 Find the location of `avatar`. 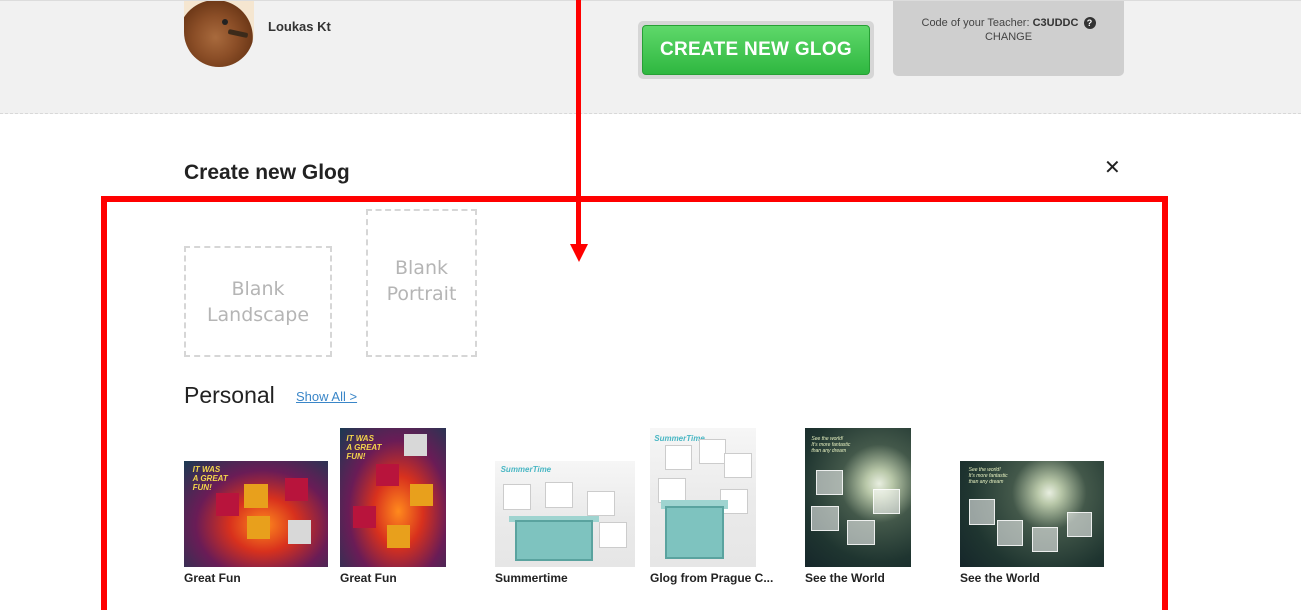

avatar is located at coordinates (219, 34).